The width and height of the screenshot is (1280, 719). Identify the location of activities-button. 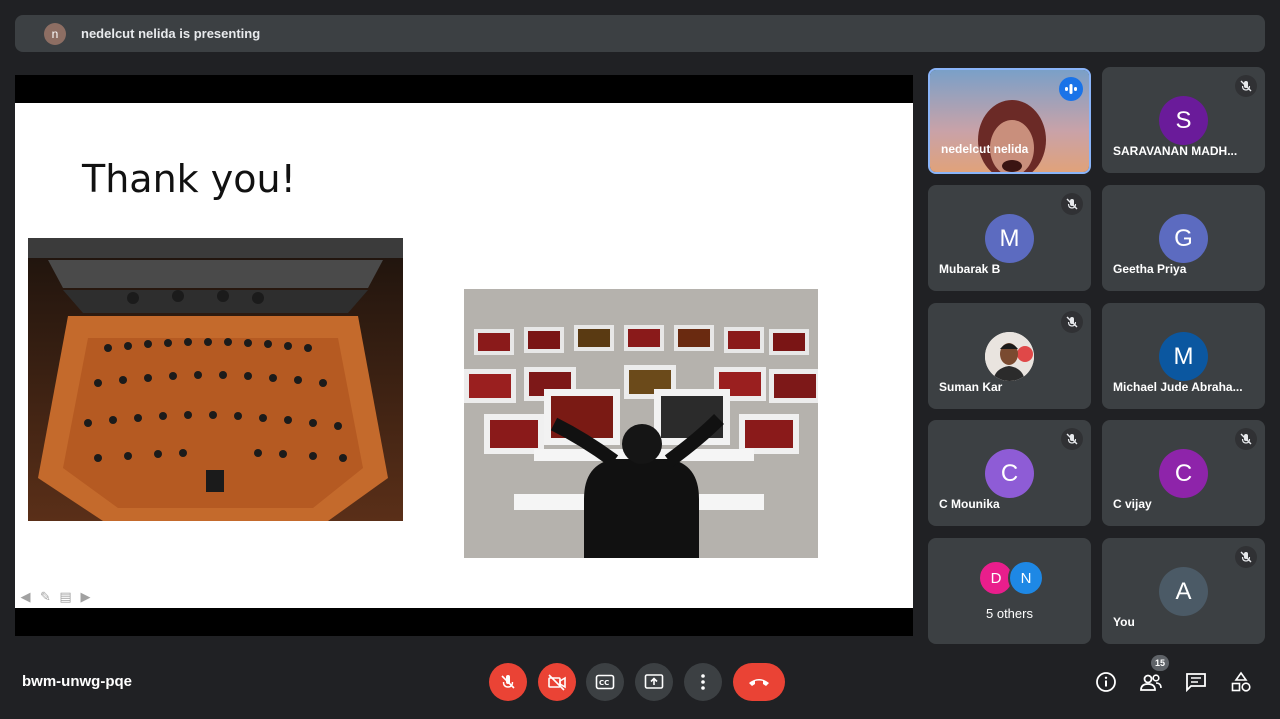
(1241, 682).